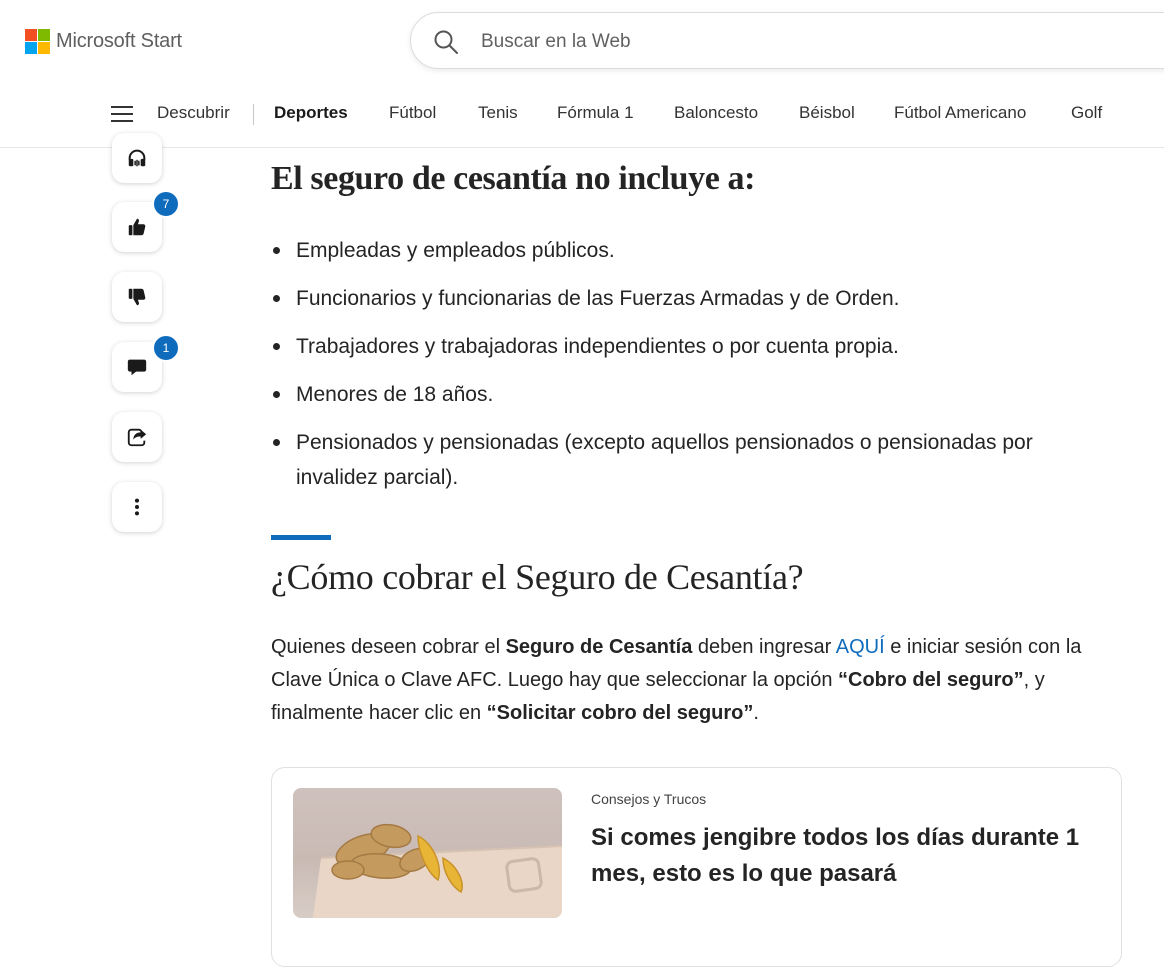 The width and height of the screenshot is (1164, 967). What do you see at coordinates (691, 394) in the screenshot?
I see `list-item: Menores de 18 años.` at bounding box center [691, 394].